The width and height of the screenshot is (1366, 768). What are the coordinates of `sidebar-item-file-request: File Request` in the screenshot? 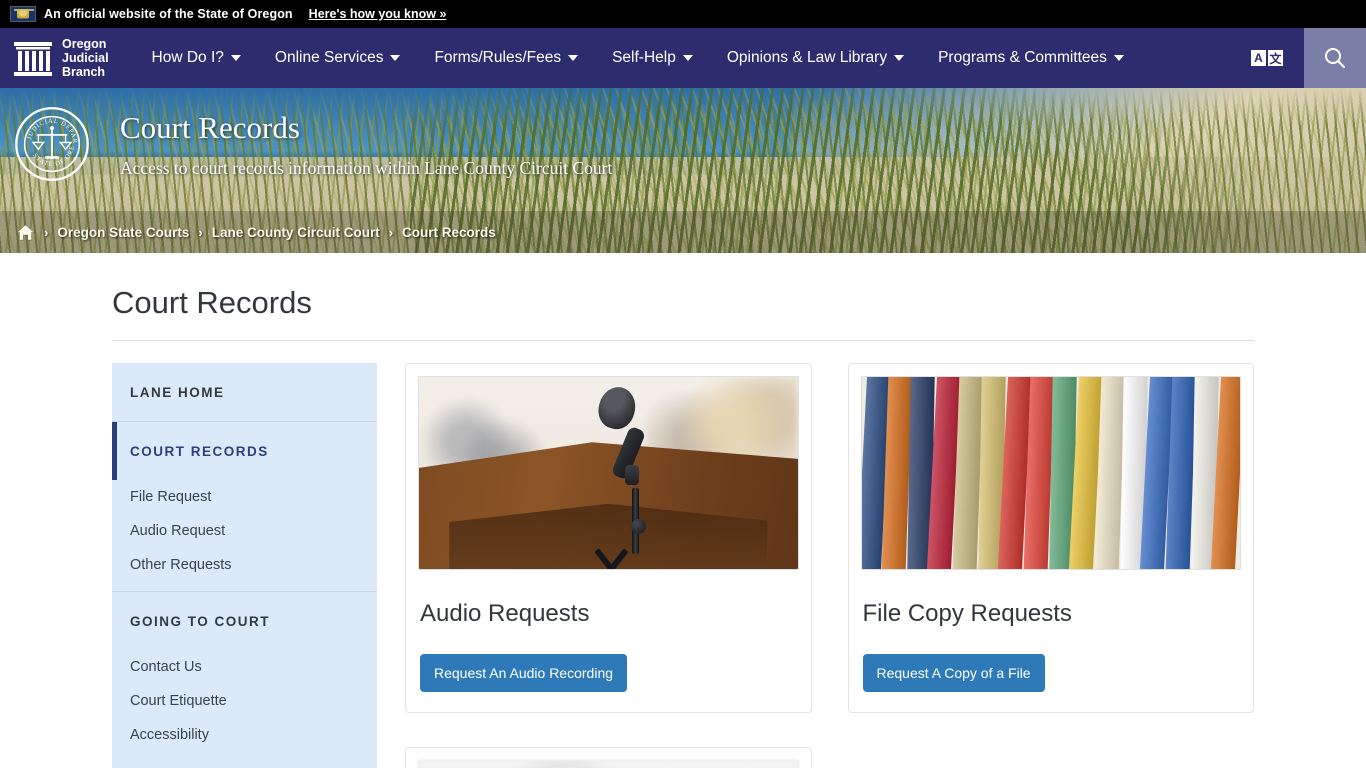 It's located at (244, 497).